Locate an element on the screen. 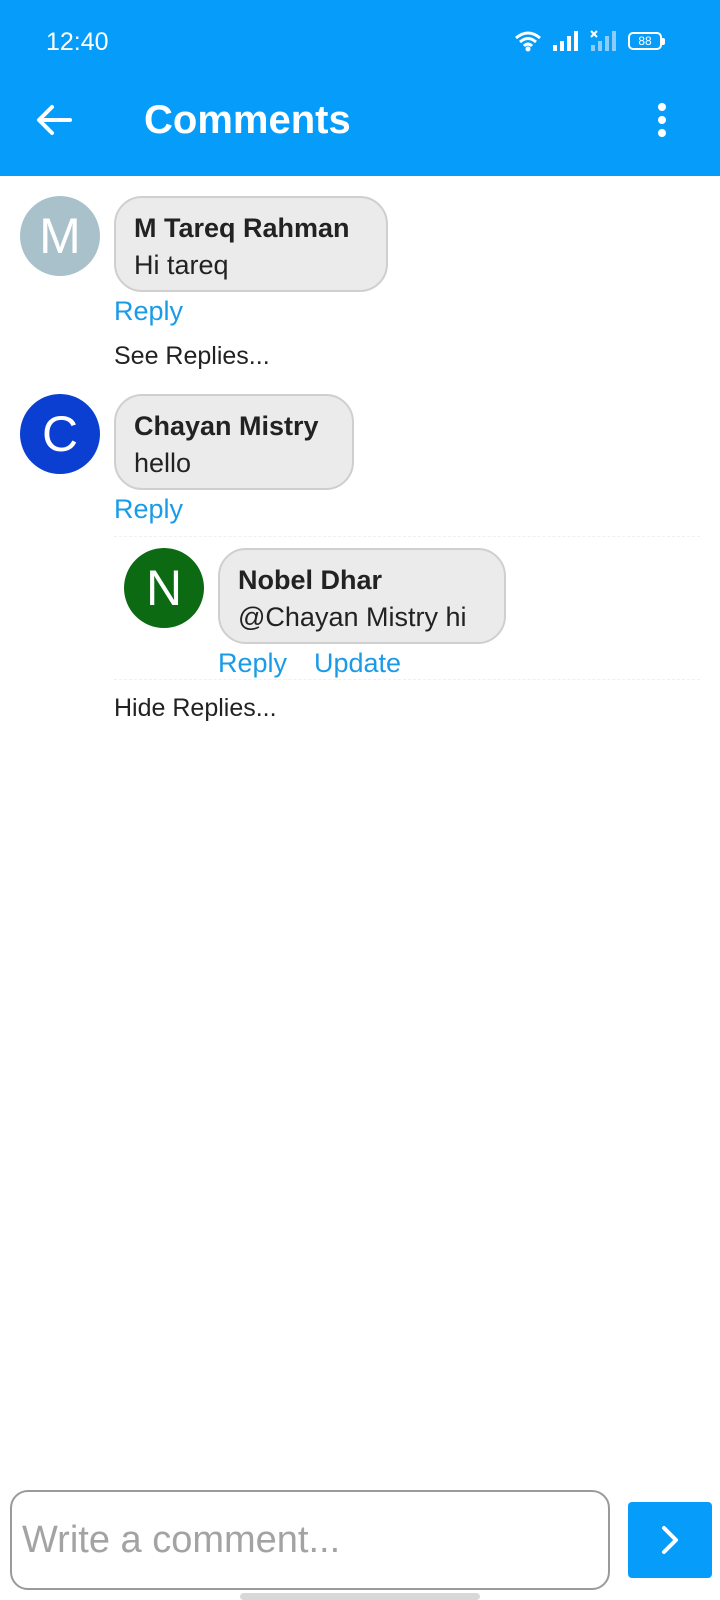  more-options-button is located at coordinates (662, 120).